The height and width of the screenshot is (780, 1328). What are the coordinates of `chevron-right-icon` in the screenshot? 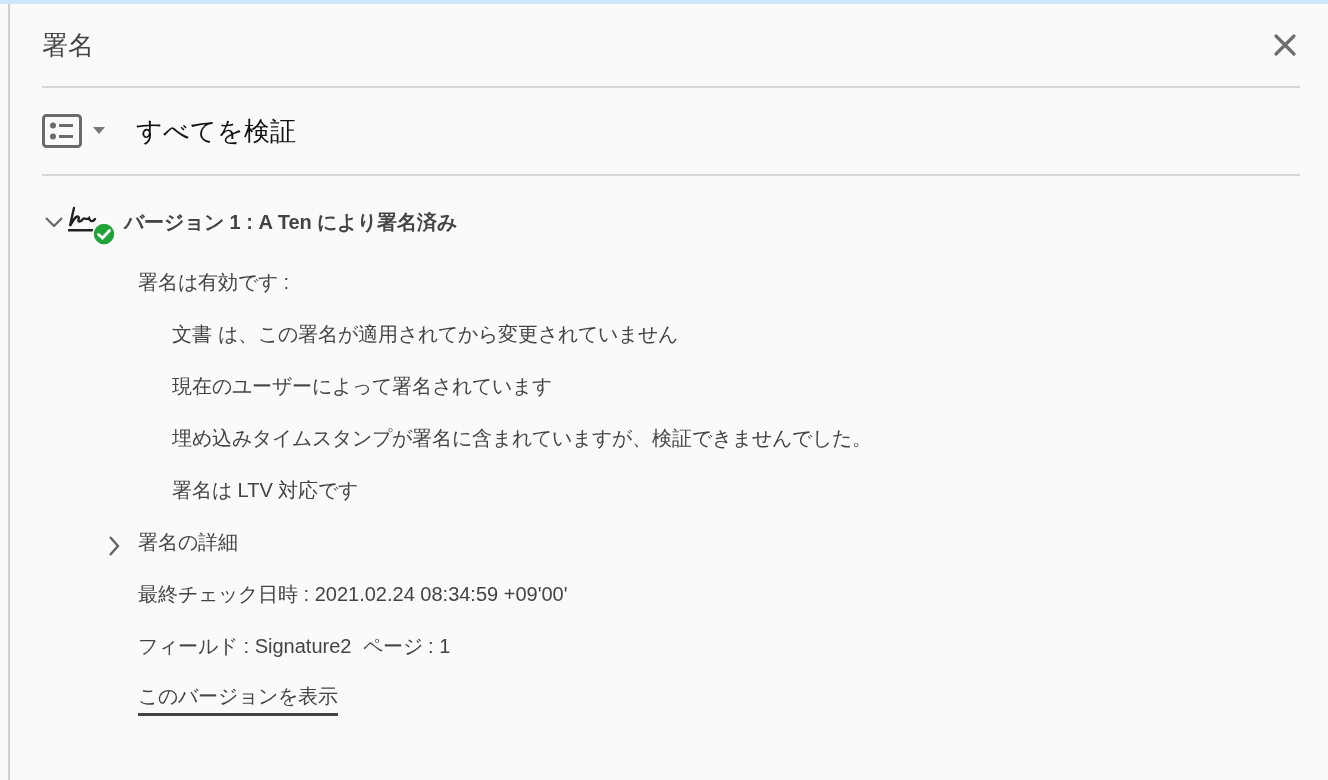 It's located at (114, 546).